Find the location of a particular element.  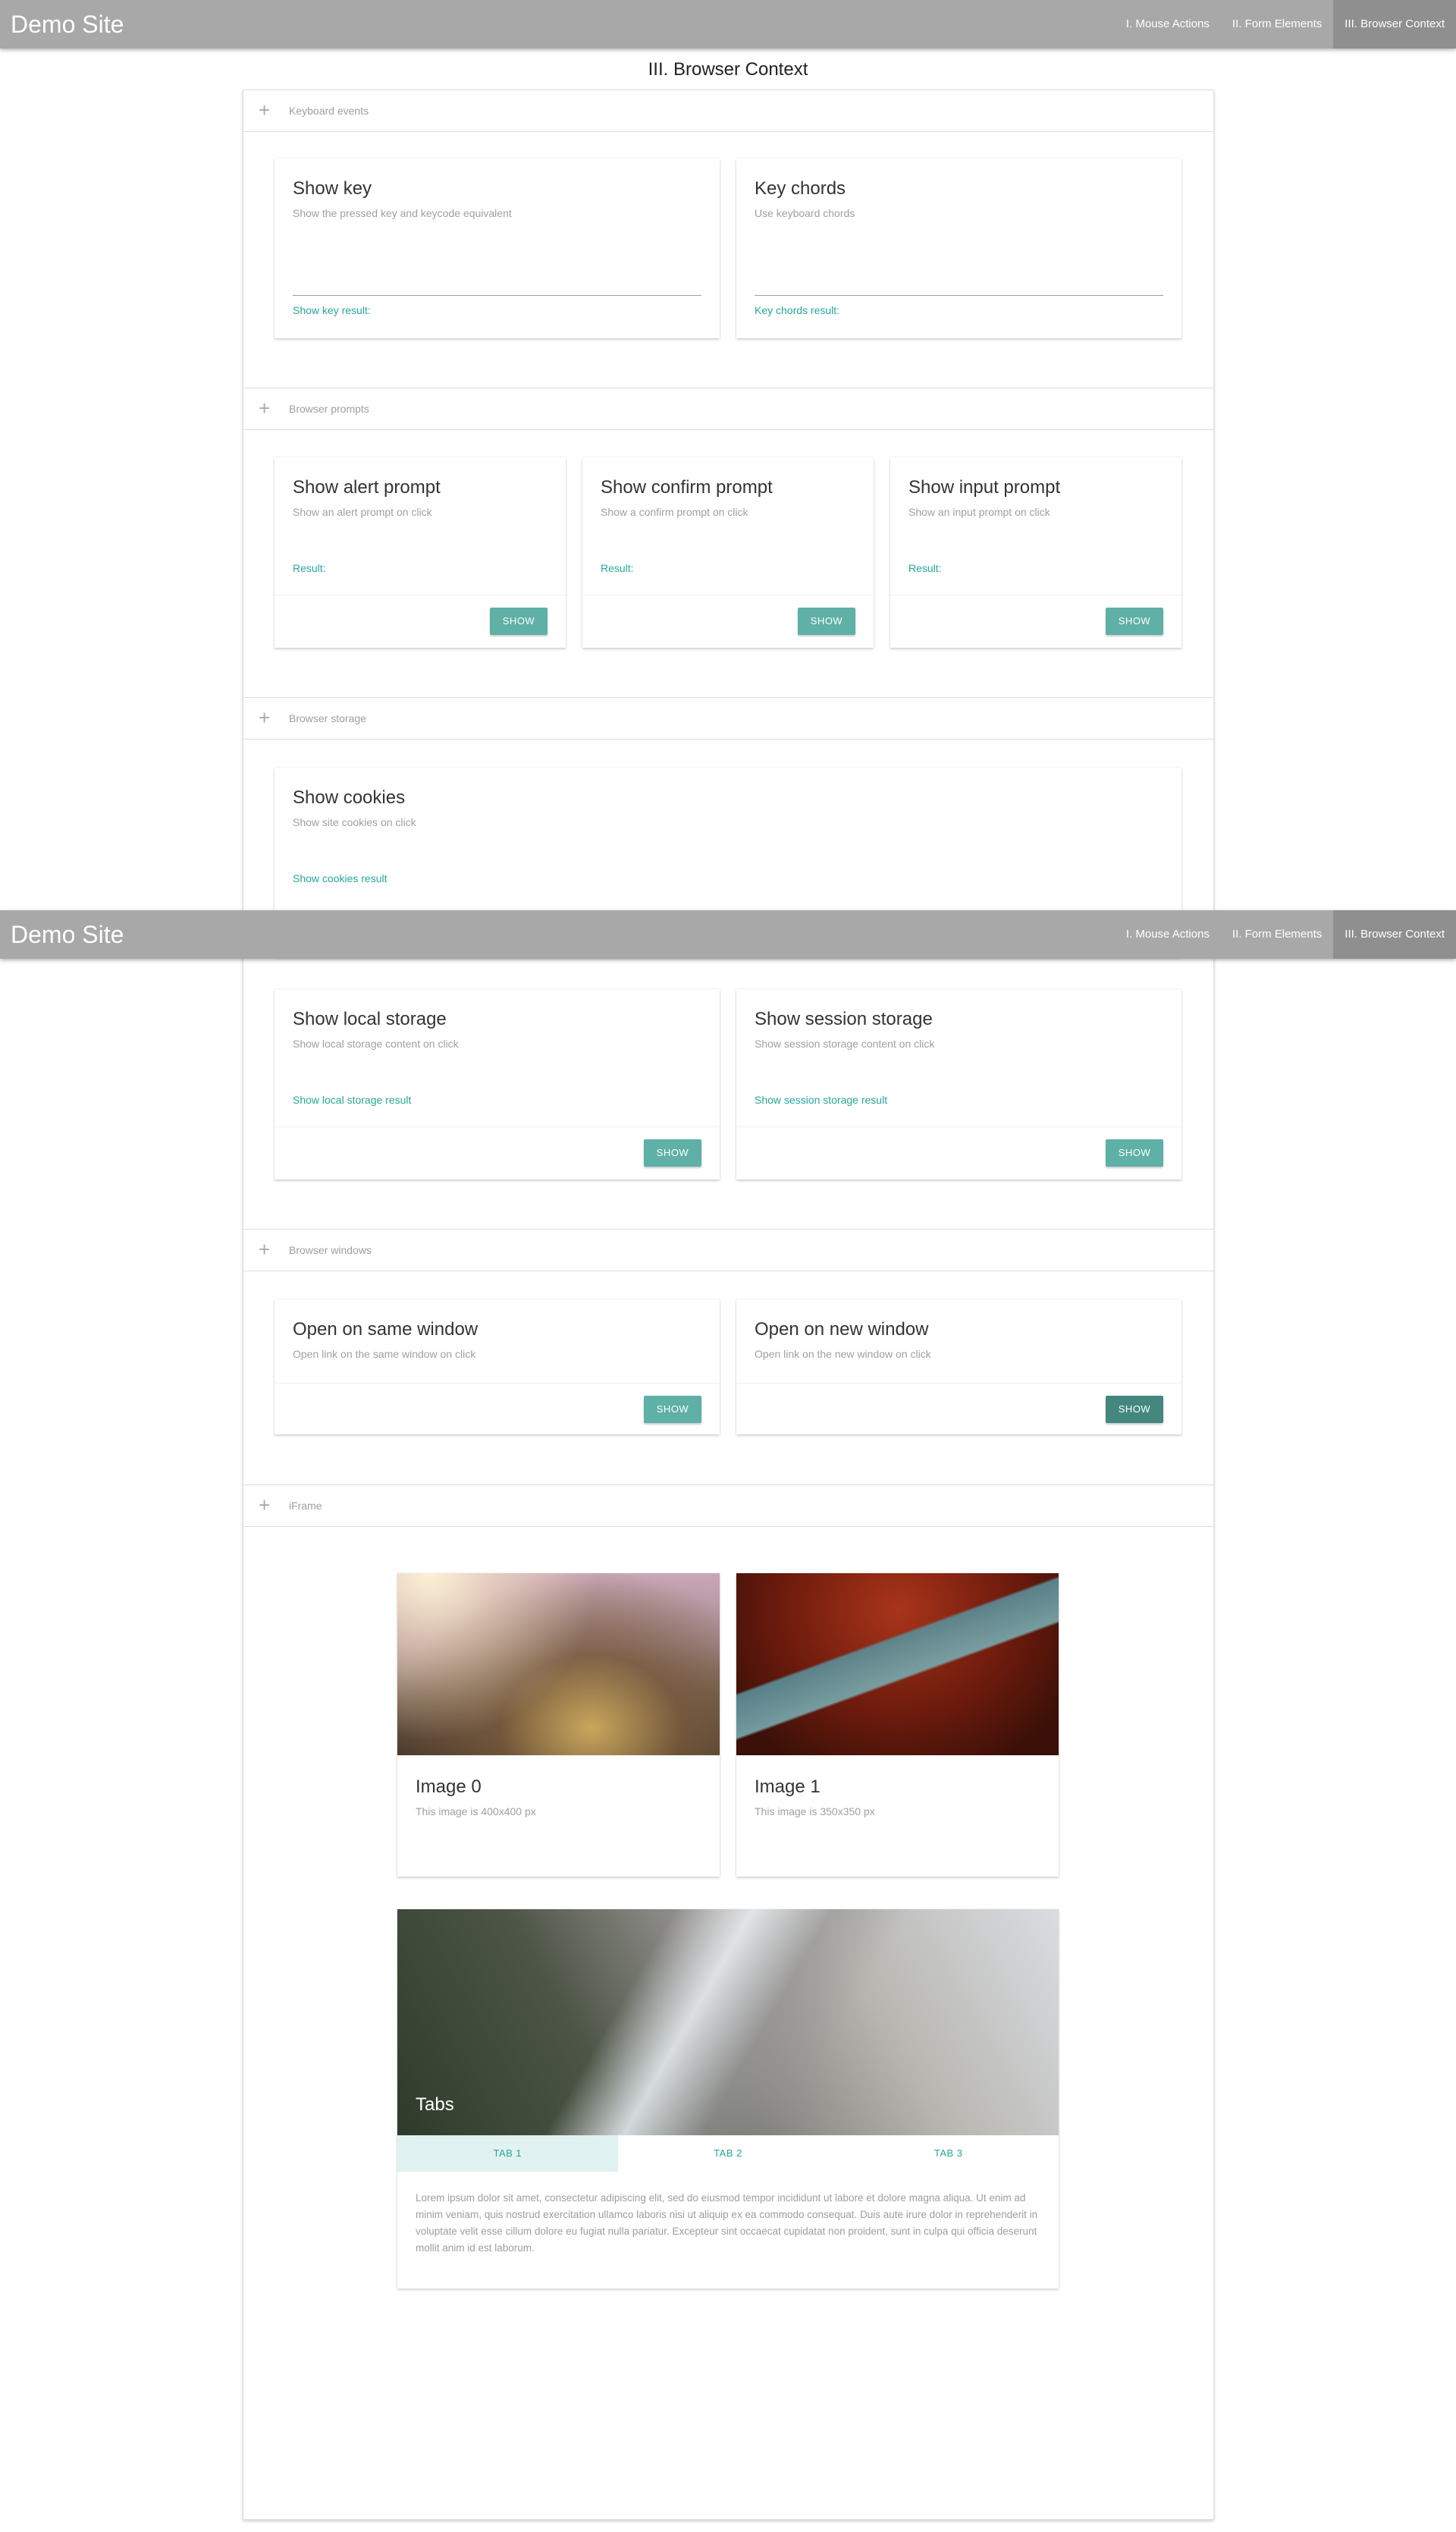

card-description: Use keyboard chords is located at coordinates (805, 213).